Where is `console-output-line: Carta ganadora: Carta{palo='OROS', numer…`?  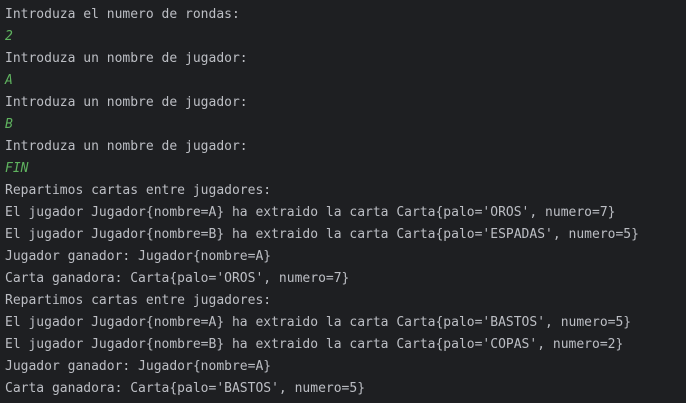 console-output-line: Carta ganadora: Carta{palo='OROS', numer… is located at coordinates (177, 278).